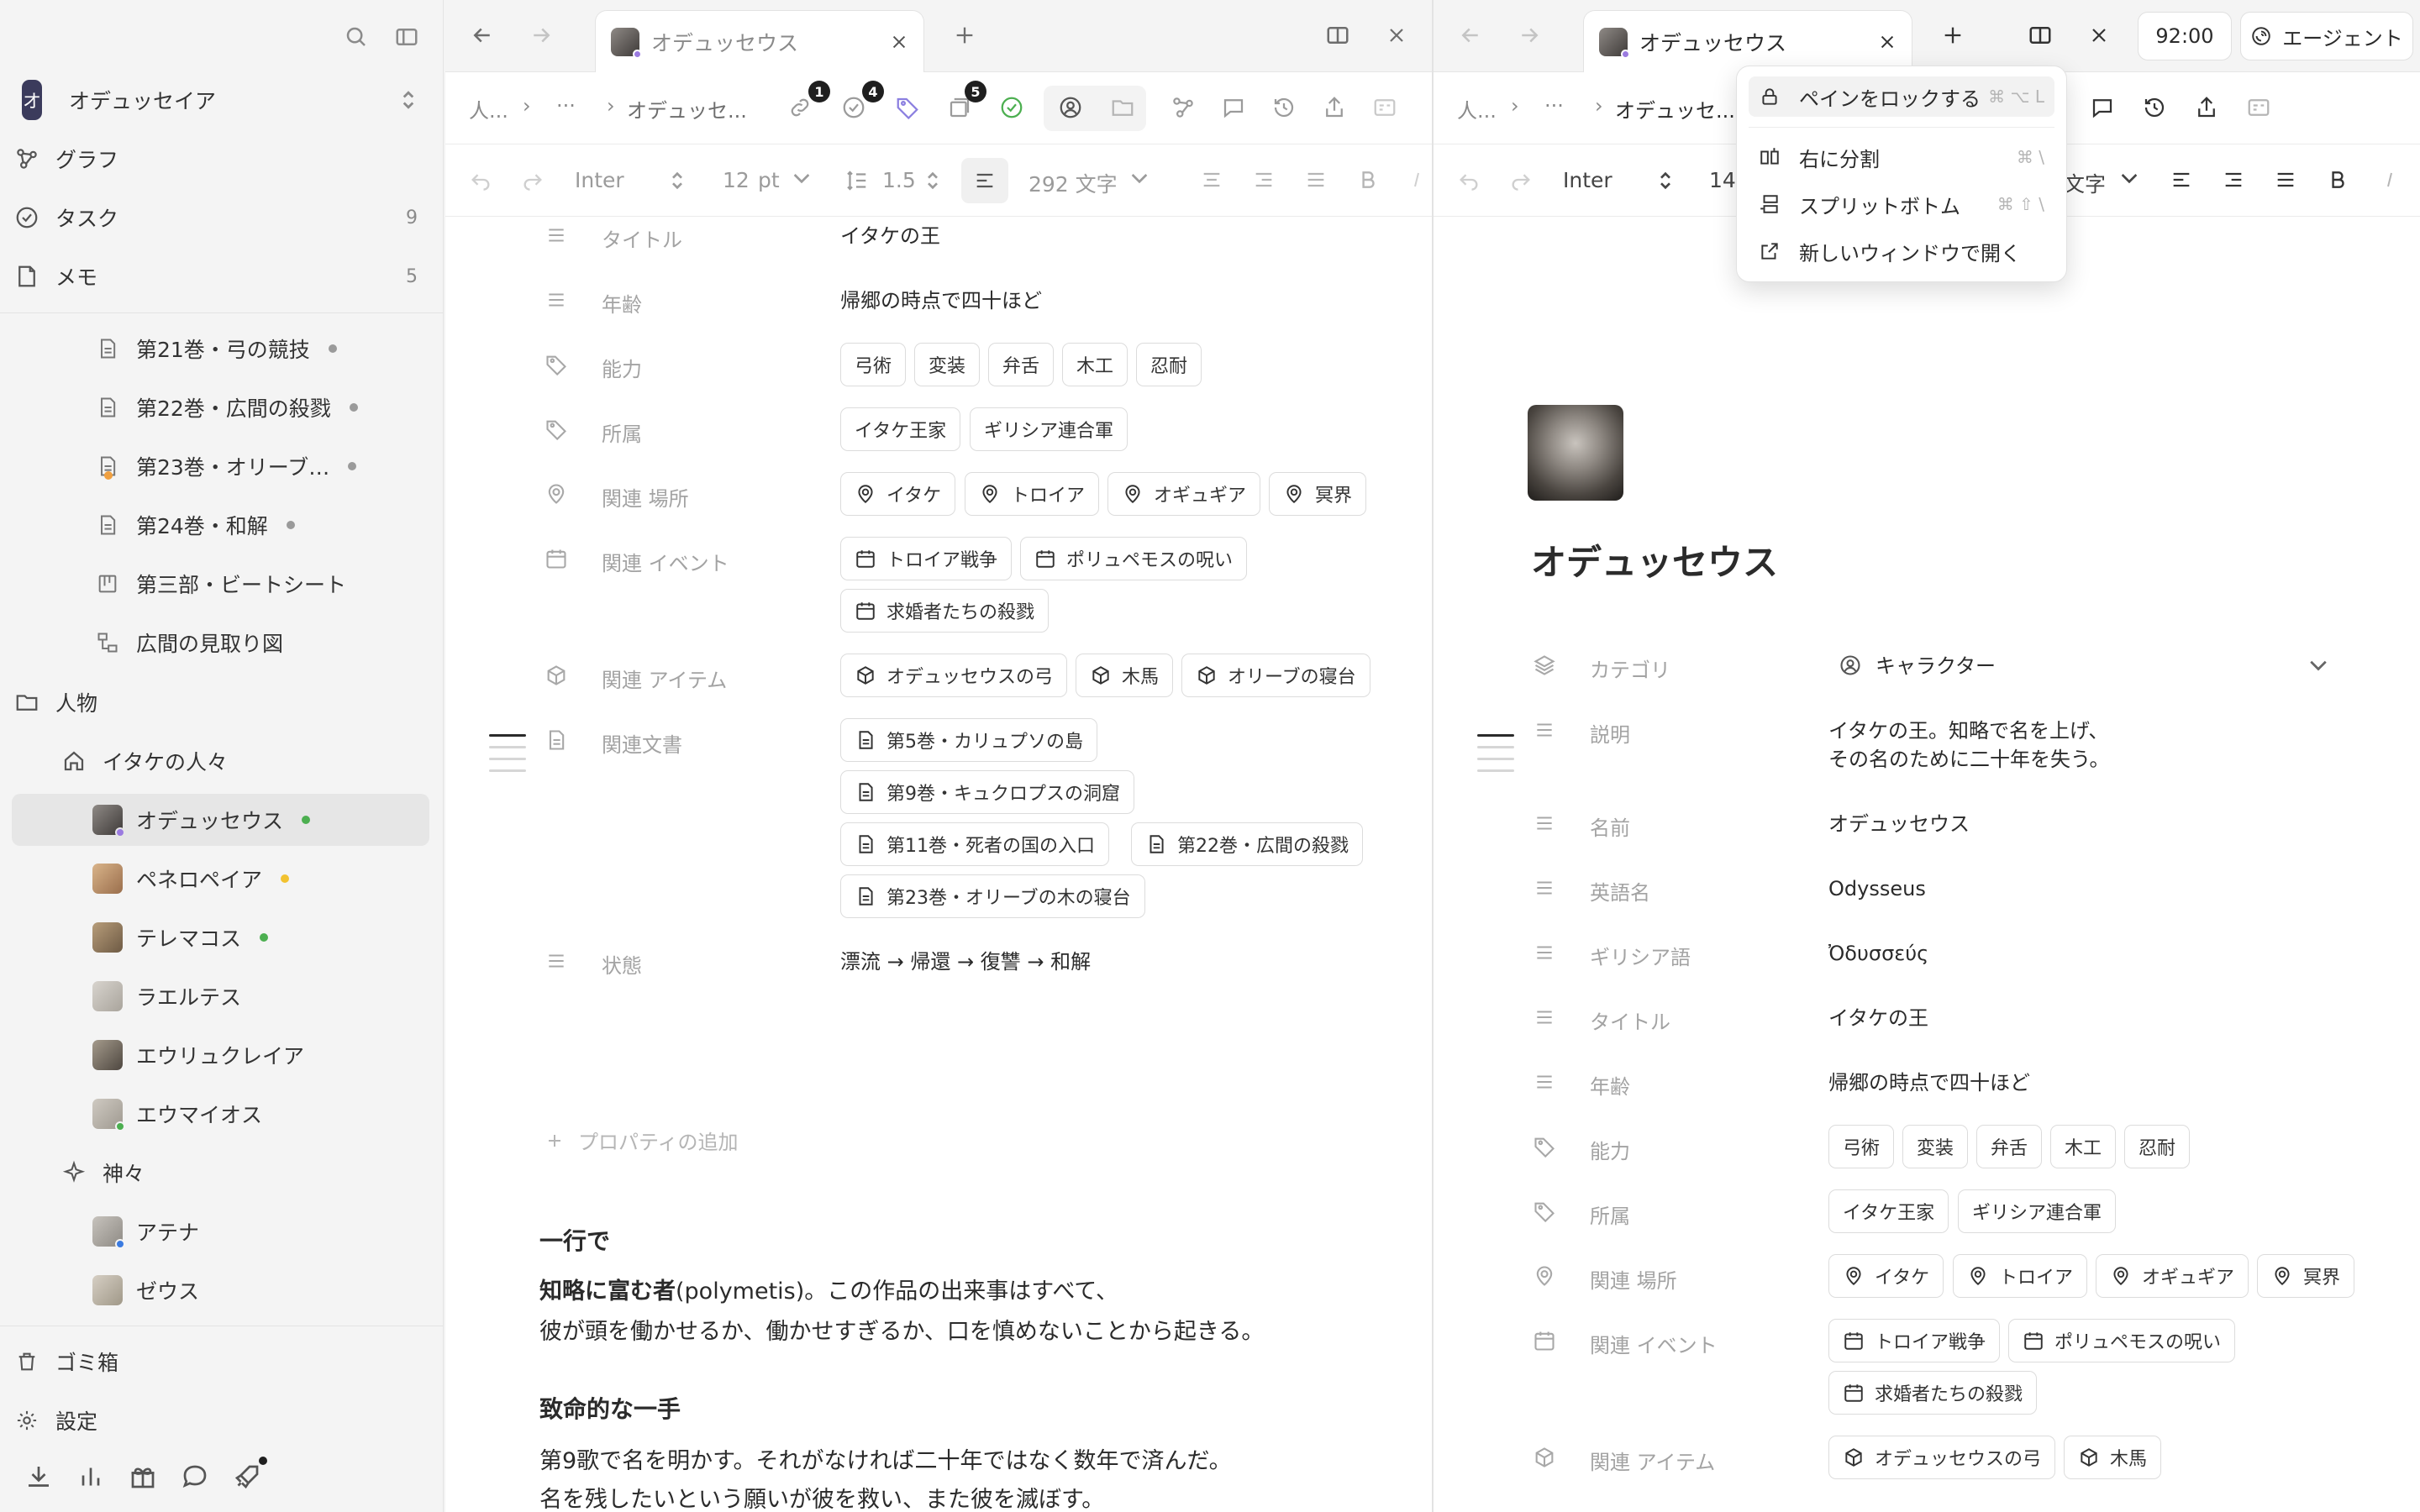  I want to click on property-chip: 忍耐, so click(1169, 364).